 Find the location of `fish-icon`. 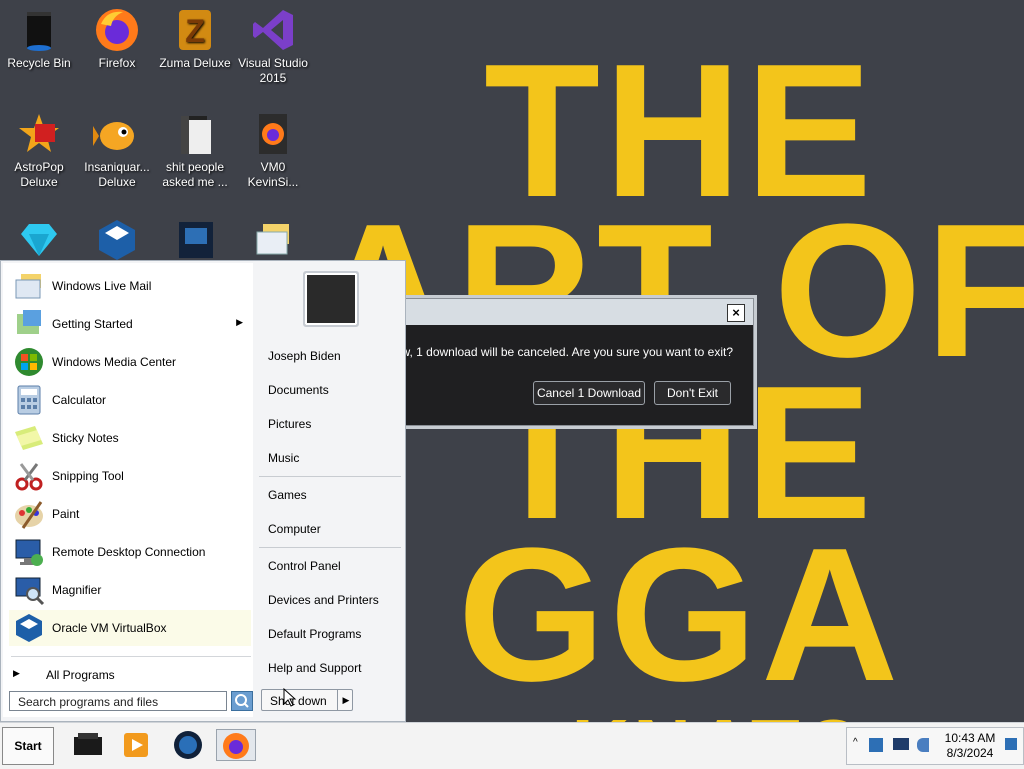

fish-icon is located at coordinates (117, 134).